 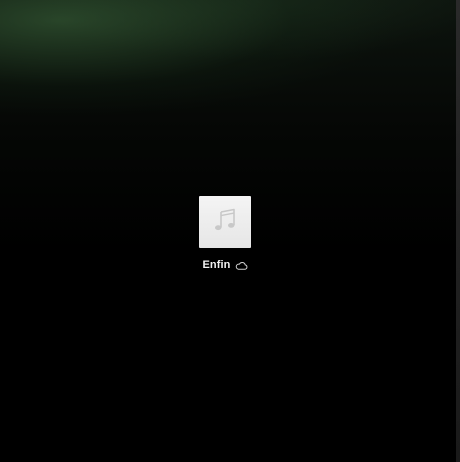 What do you see at coordinates (217, 265) in the screenshot?
I see `file-name: Enfin` at bounding box center [217, 265].